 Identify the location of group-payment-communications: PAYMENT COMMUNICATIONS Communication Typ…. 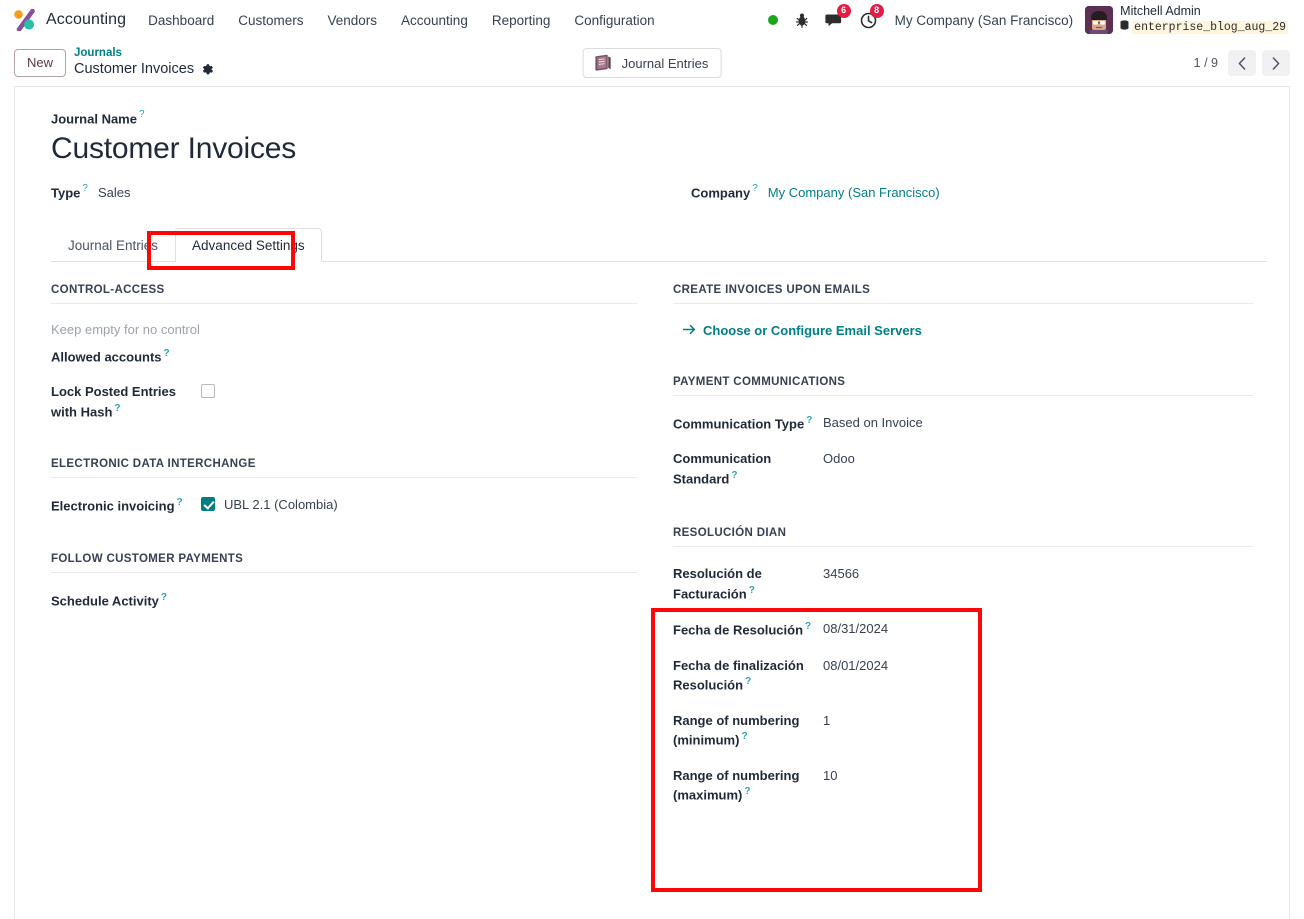
(963, 432).